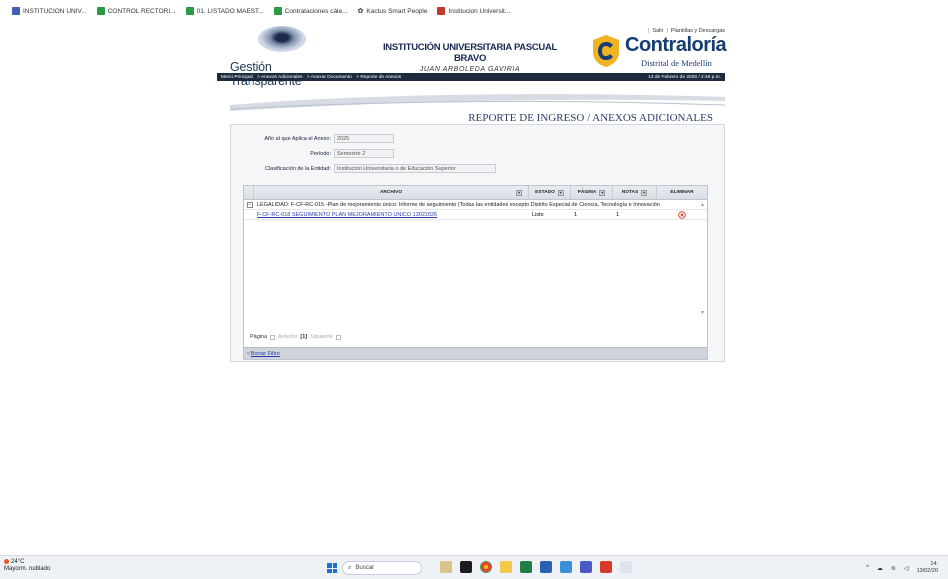 The height and width of the screenshot is (579, 948). Describe the element at coordinates (475, 353) in the screenshot. I see `grid-footer: ▿ Borrar Filtro` at that location.